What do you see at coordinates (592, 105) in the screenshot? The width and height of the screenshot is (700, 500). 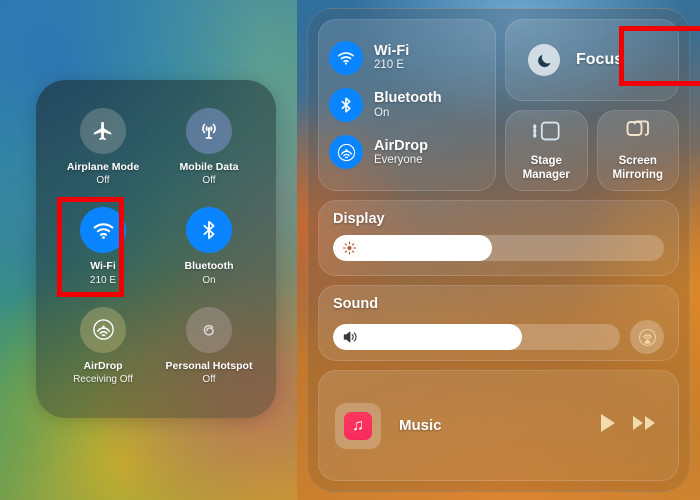 I see `cc-right-column: Focus Stage Manager Screen Mirroring` at bounding box center [592, 105].